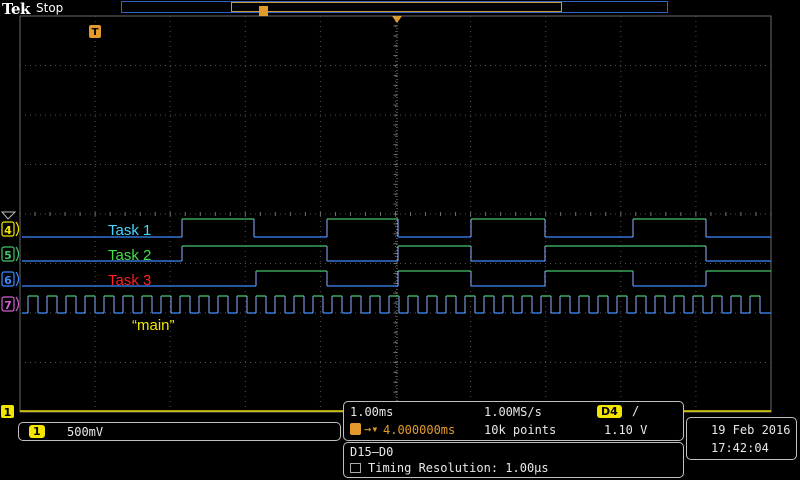  I want to click on record-length: 10k points, so click(520, 430).